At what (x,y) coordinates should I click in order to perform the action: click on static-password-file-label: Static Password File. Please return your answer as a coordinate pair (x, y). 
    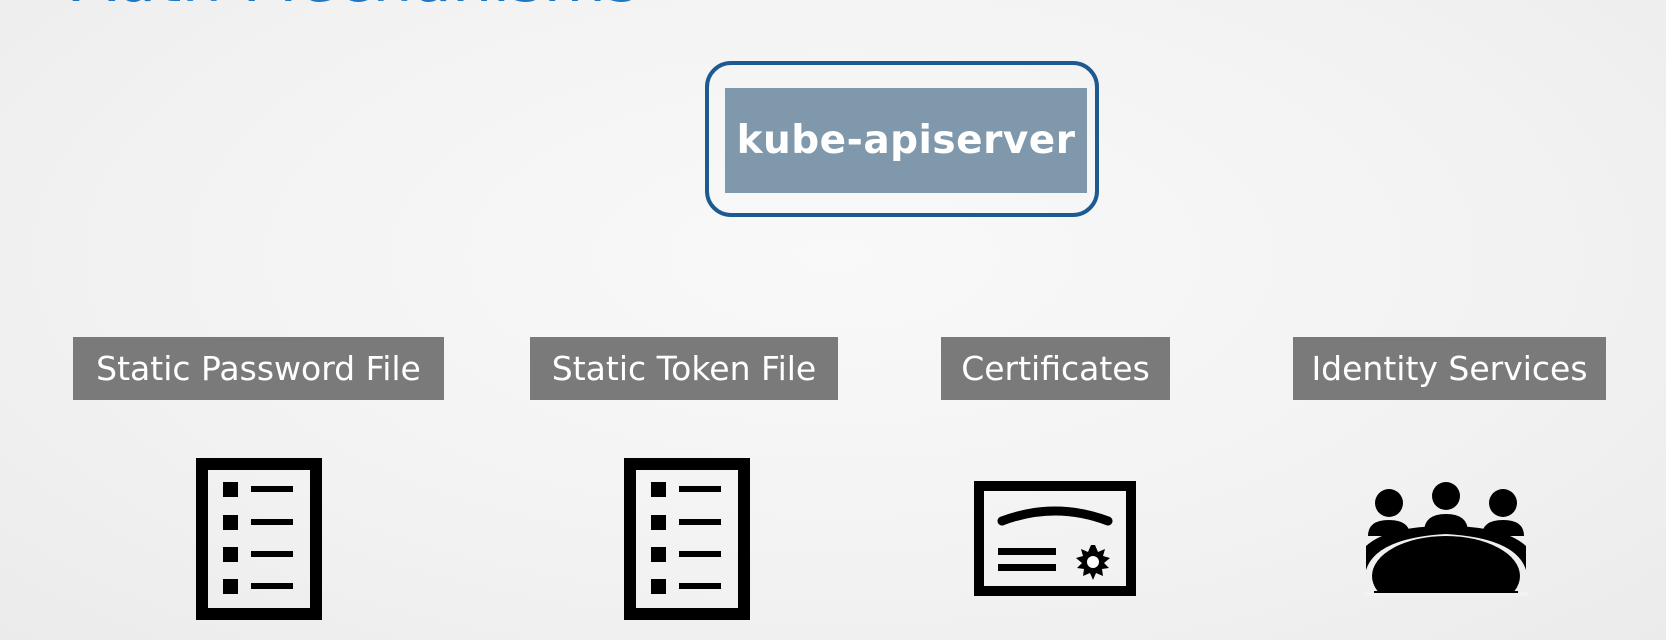
    Looking at the image, I should click on (258, 368).